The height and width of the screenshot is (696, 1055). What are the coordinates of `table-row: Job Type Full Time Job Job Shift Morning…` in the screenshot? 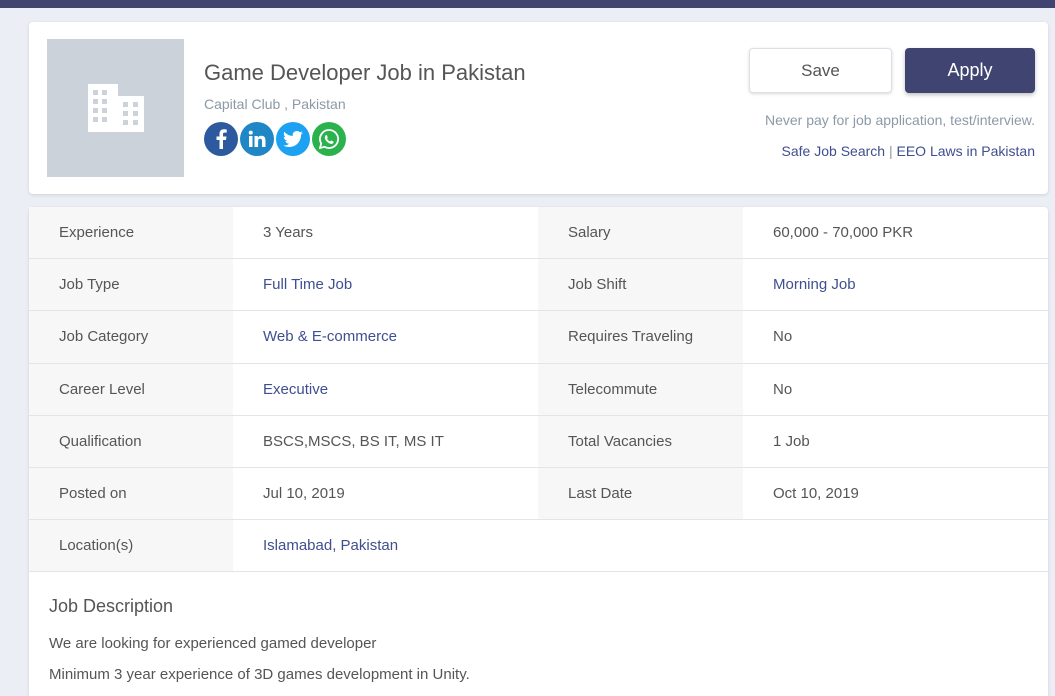 It's located at (538, 285).